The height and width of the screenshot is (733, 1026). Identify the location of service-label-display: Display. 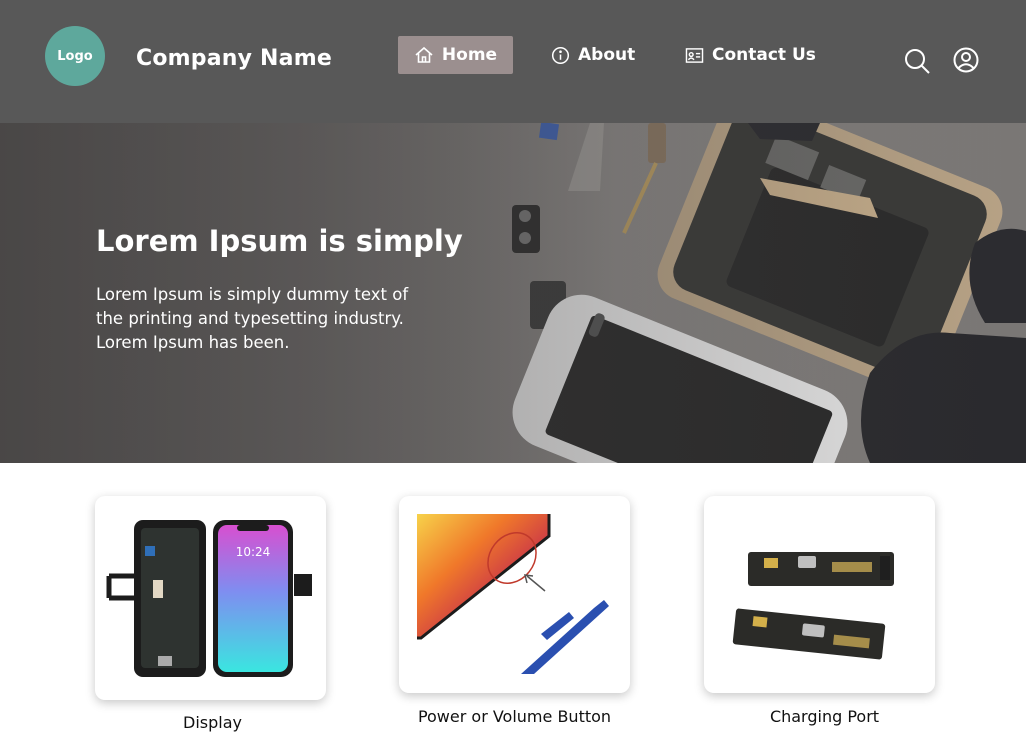
(212, 722).